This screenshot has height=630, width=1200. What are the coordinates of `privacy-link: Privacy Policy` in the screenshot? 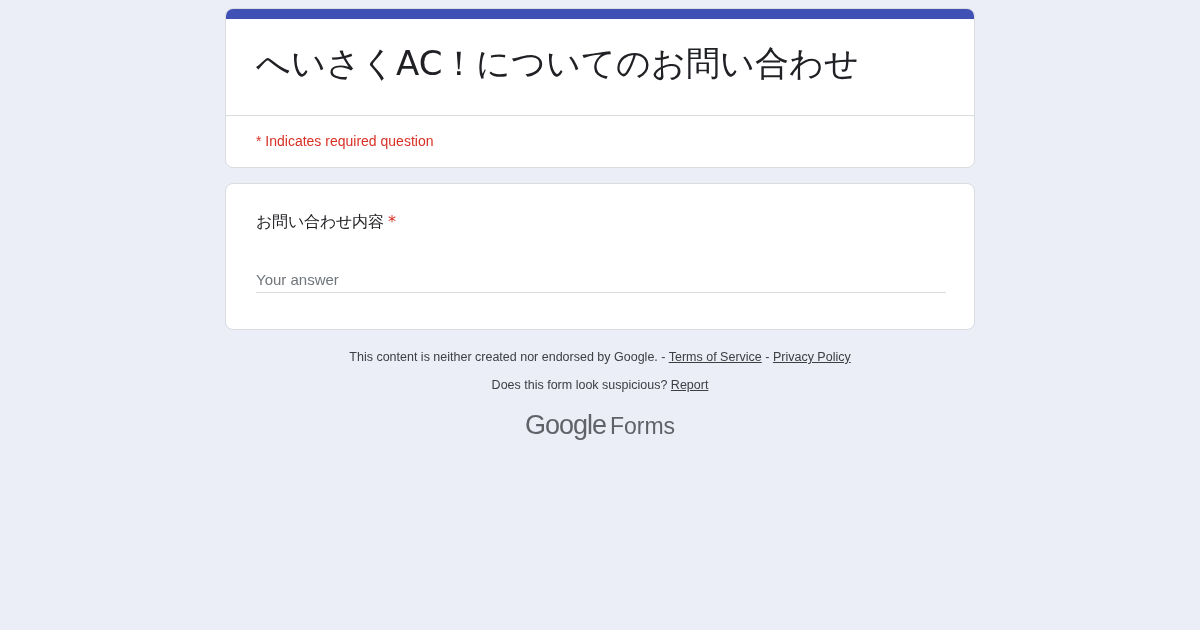 It's located at (811, 357).